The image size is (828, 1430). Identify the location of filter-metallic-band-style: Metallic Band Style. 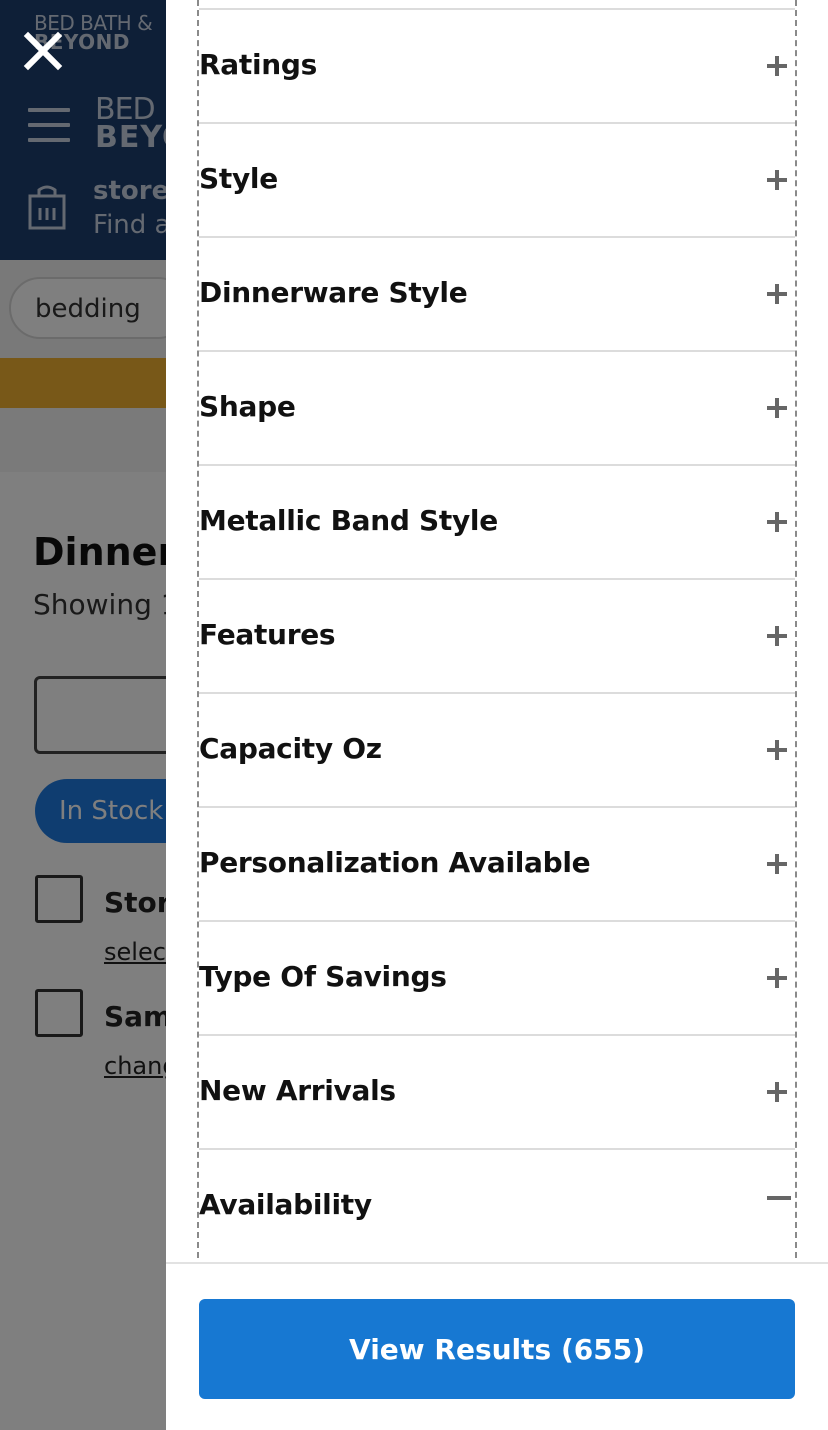
(497, 521).